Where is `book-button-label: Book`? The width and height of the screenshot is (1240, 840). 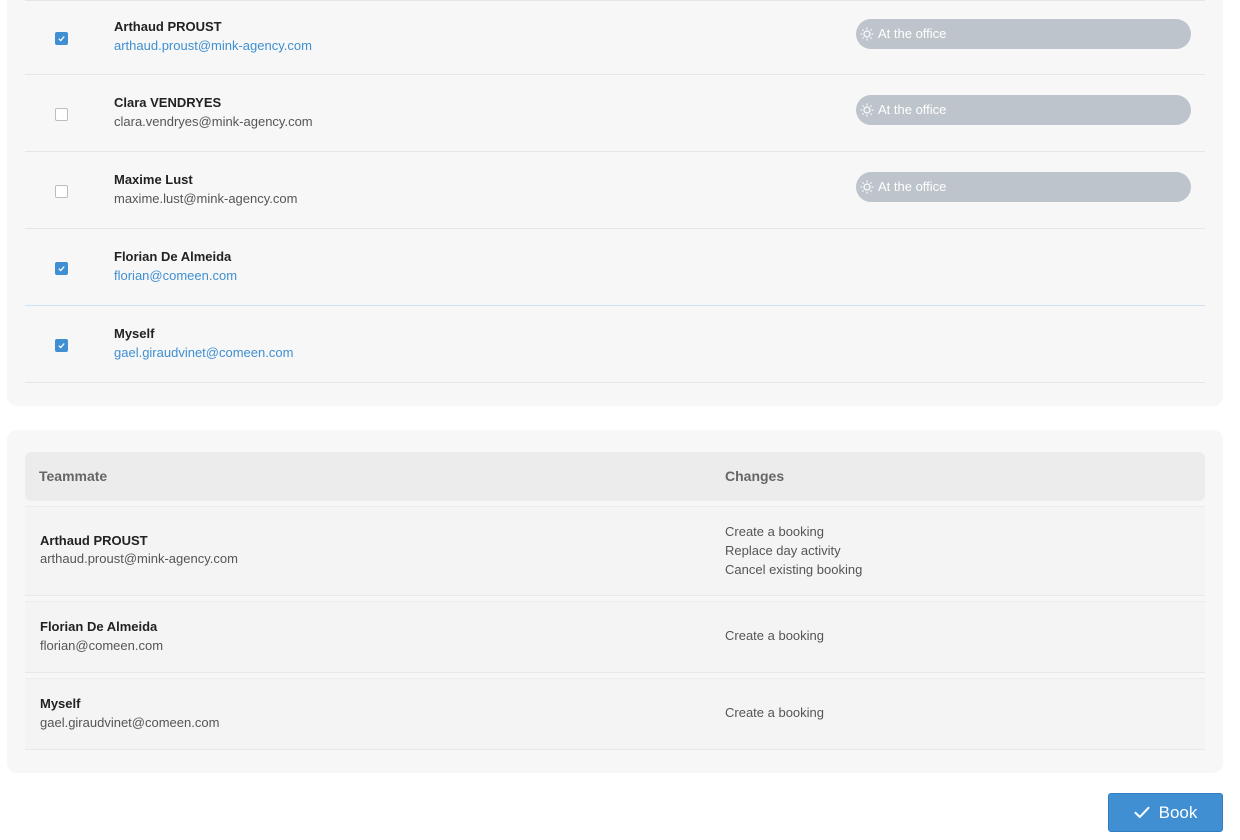
book-button-label: Book is located at coordinates (1178, 812).